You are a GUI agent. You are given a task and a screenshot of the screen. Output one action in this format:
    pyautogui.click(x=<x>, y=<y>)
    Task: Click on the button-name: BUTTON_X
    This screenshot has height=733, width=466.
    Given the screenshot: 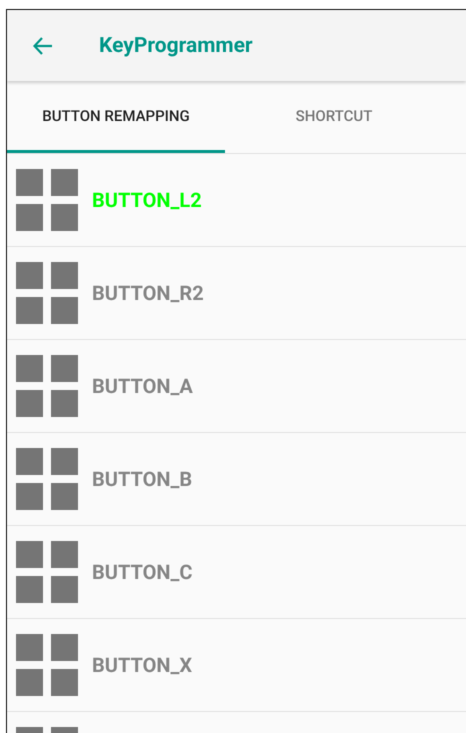 What is the action you would take?
    pyautogui.click(x=142, y=665)
    